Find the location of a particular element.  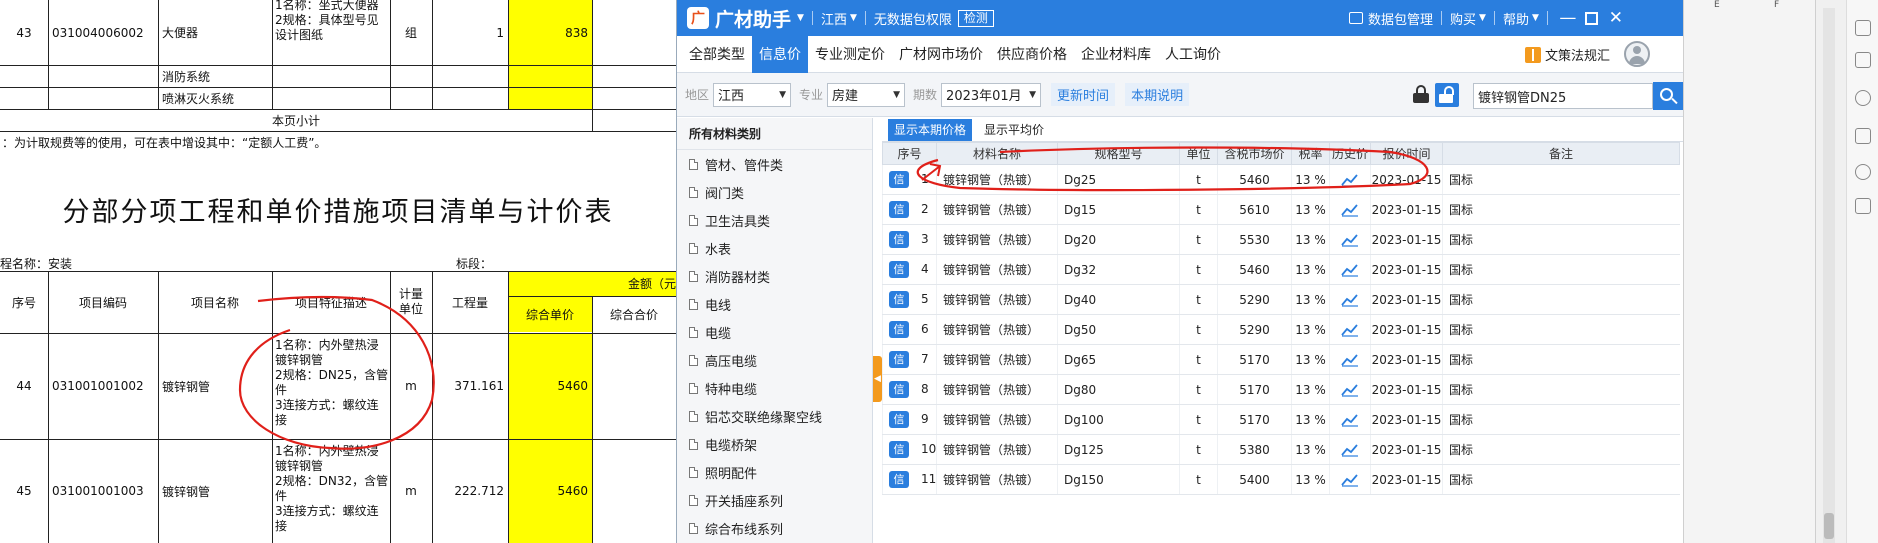

period-select: 2023年01月 ▼ is located at coordinates (991, 94).